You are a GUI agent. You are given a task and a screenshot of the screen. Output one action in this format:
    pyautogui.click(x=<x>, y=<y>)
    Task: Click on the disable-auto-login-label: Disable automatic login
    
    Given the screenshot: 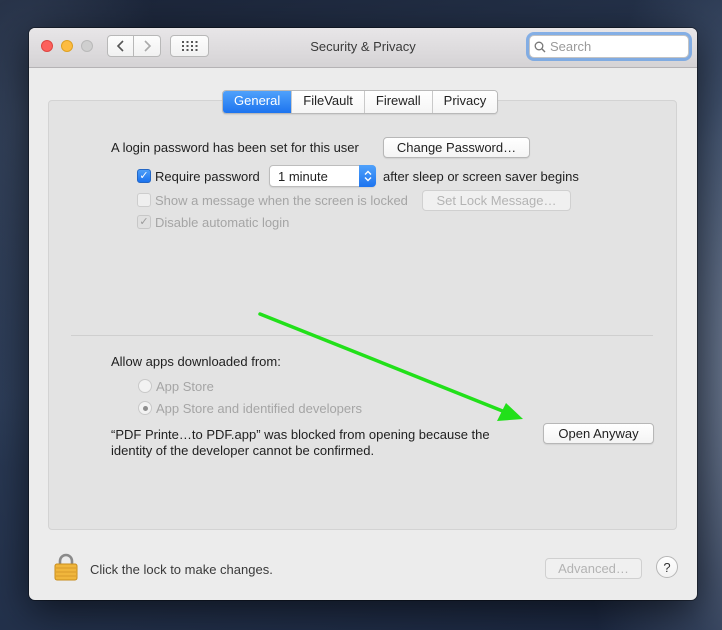 What is the action you would take?
    pyautogui.click(x=222, y=222)
    